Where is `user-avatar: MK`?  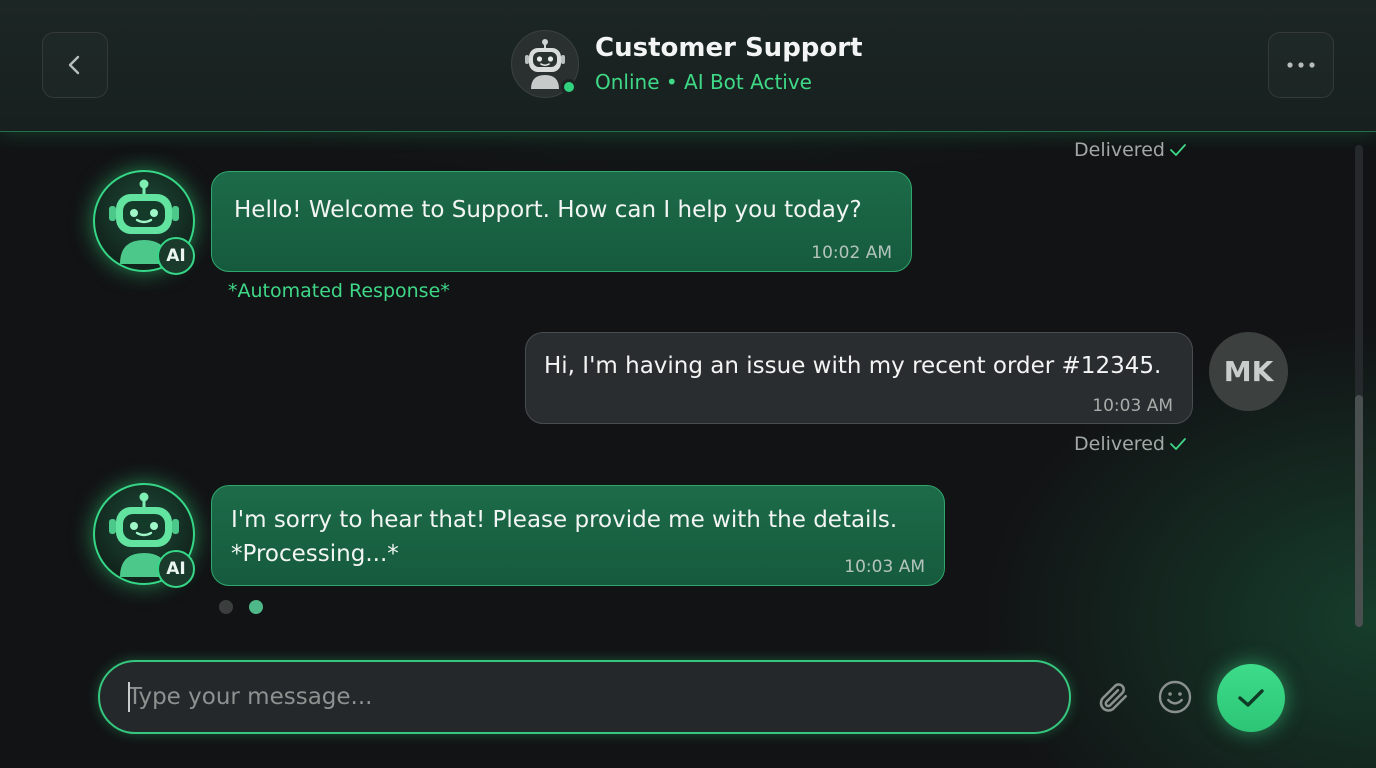 user-avatar: MK is located at coordinates (1248, 371).